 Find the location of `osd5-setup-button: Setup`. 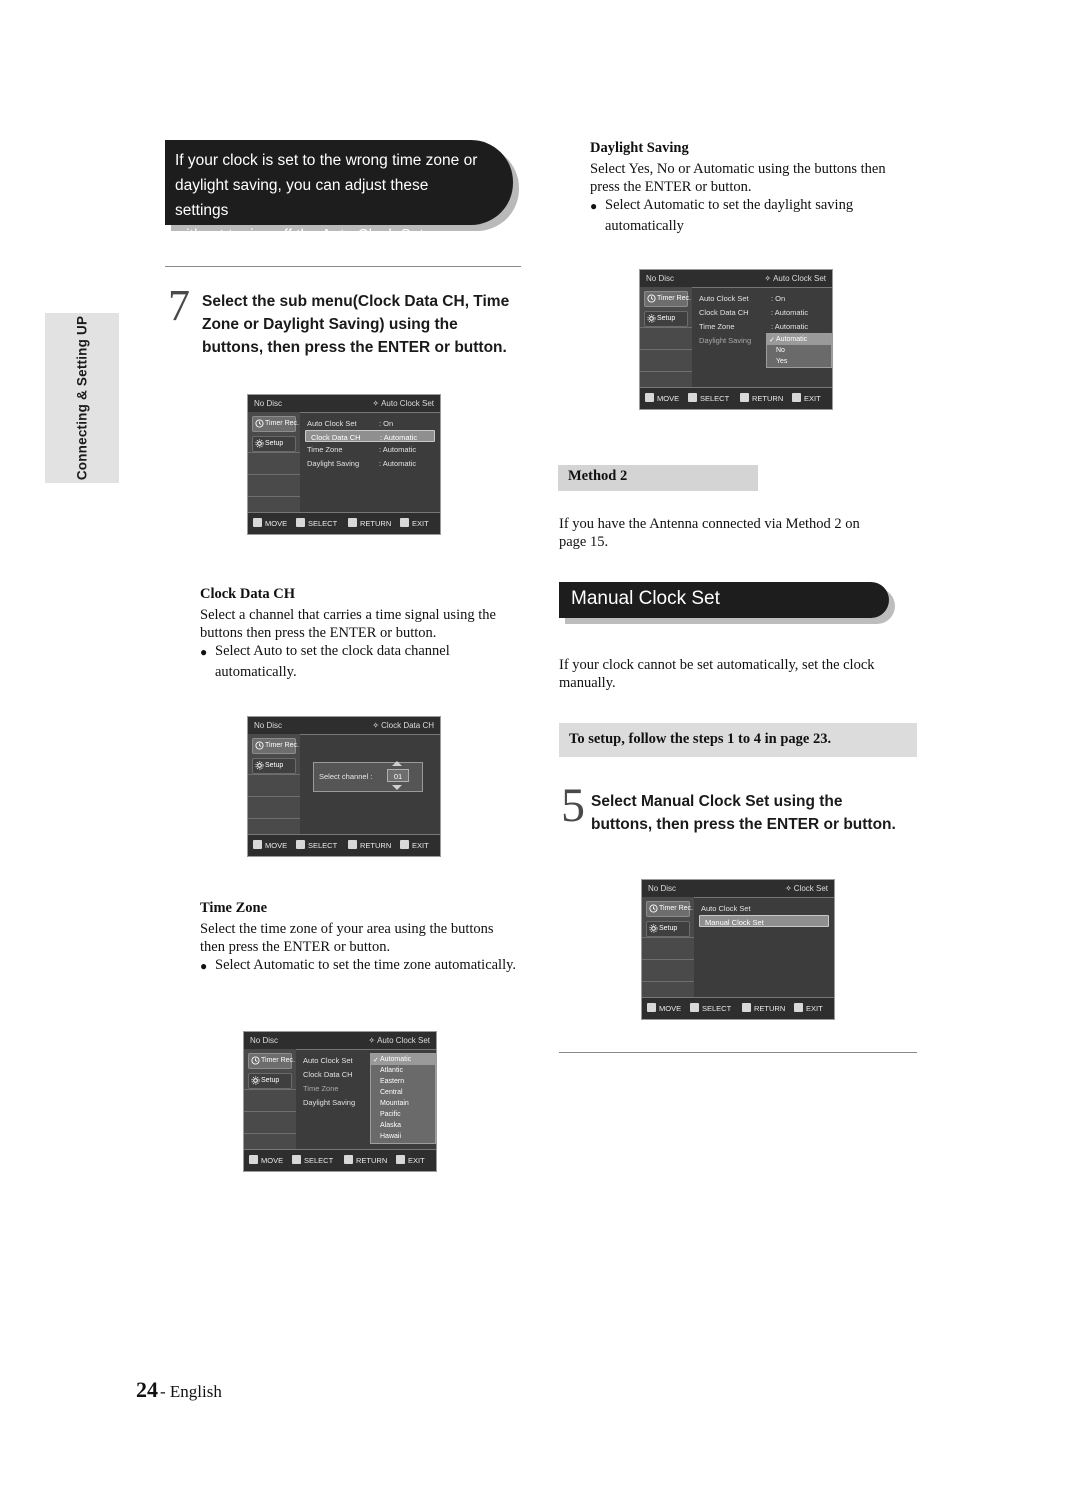

osd5-setup-button: Setup is located at coordinates (668, 929).